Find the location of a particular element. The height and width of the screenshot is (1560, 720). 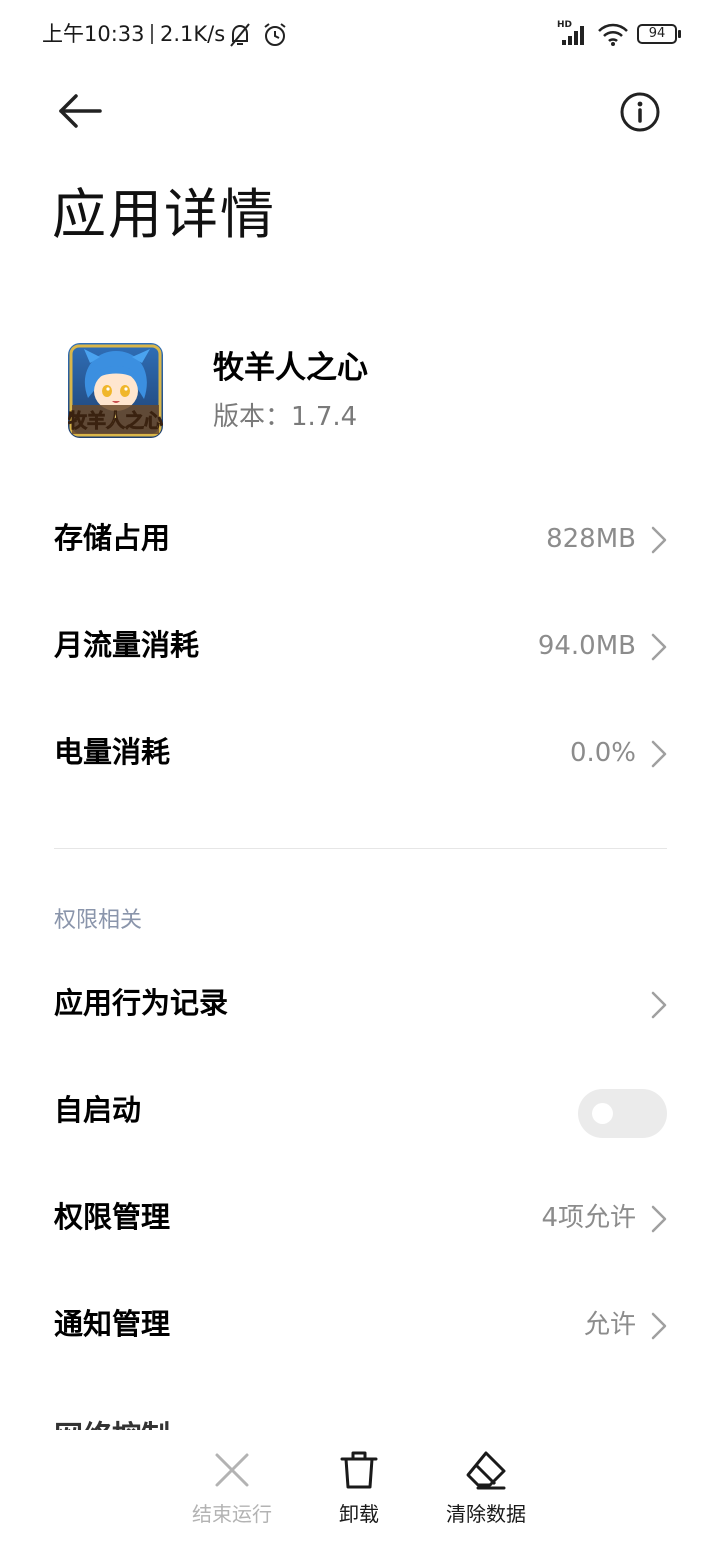

data-usage-row: 月流量消耗 94.0MB is located at coordinates (360, 649).